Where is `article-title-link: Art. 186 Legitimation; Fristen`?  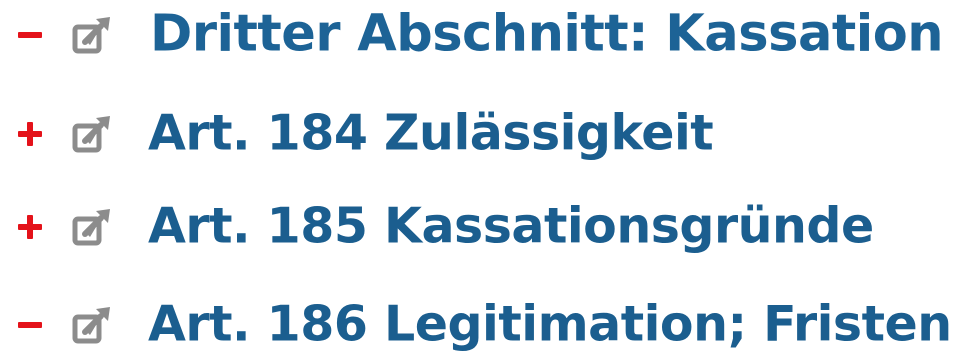
article-title-link: Art. 186 Legitimation; Fristen is located at coordinates (550, 323).